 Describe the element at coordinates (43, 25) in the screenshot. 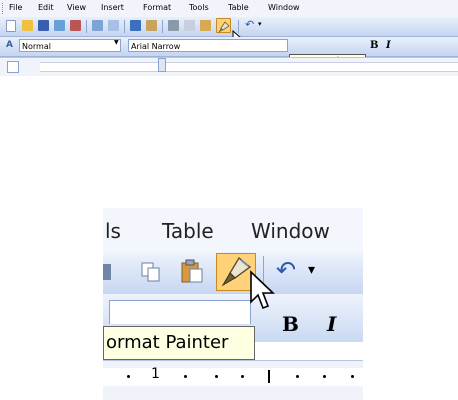

I see `save-icon` at that location.